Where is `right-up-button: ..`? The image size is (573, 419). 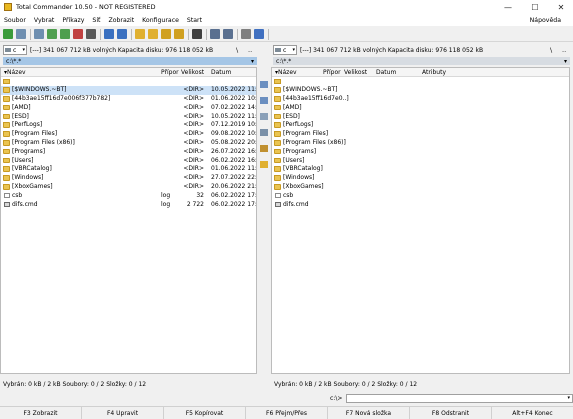
right-up-button: .. is located at coordinates (564, 50).